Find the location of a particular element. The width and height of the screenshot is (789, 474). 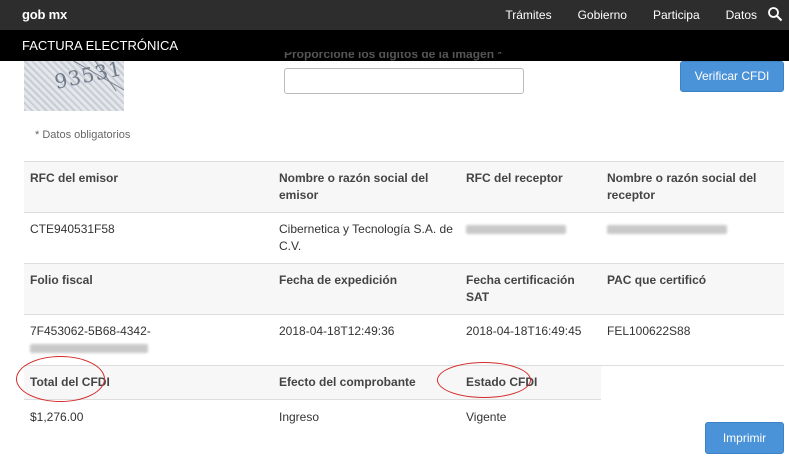

efecto-value: Ingreso is located at coordinates (366, 420).